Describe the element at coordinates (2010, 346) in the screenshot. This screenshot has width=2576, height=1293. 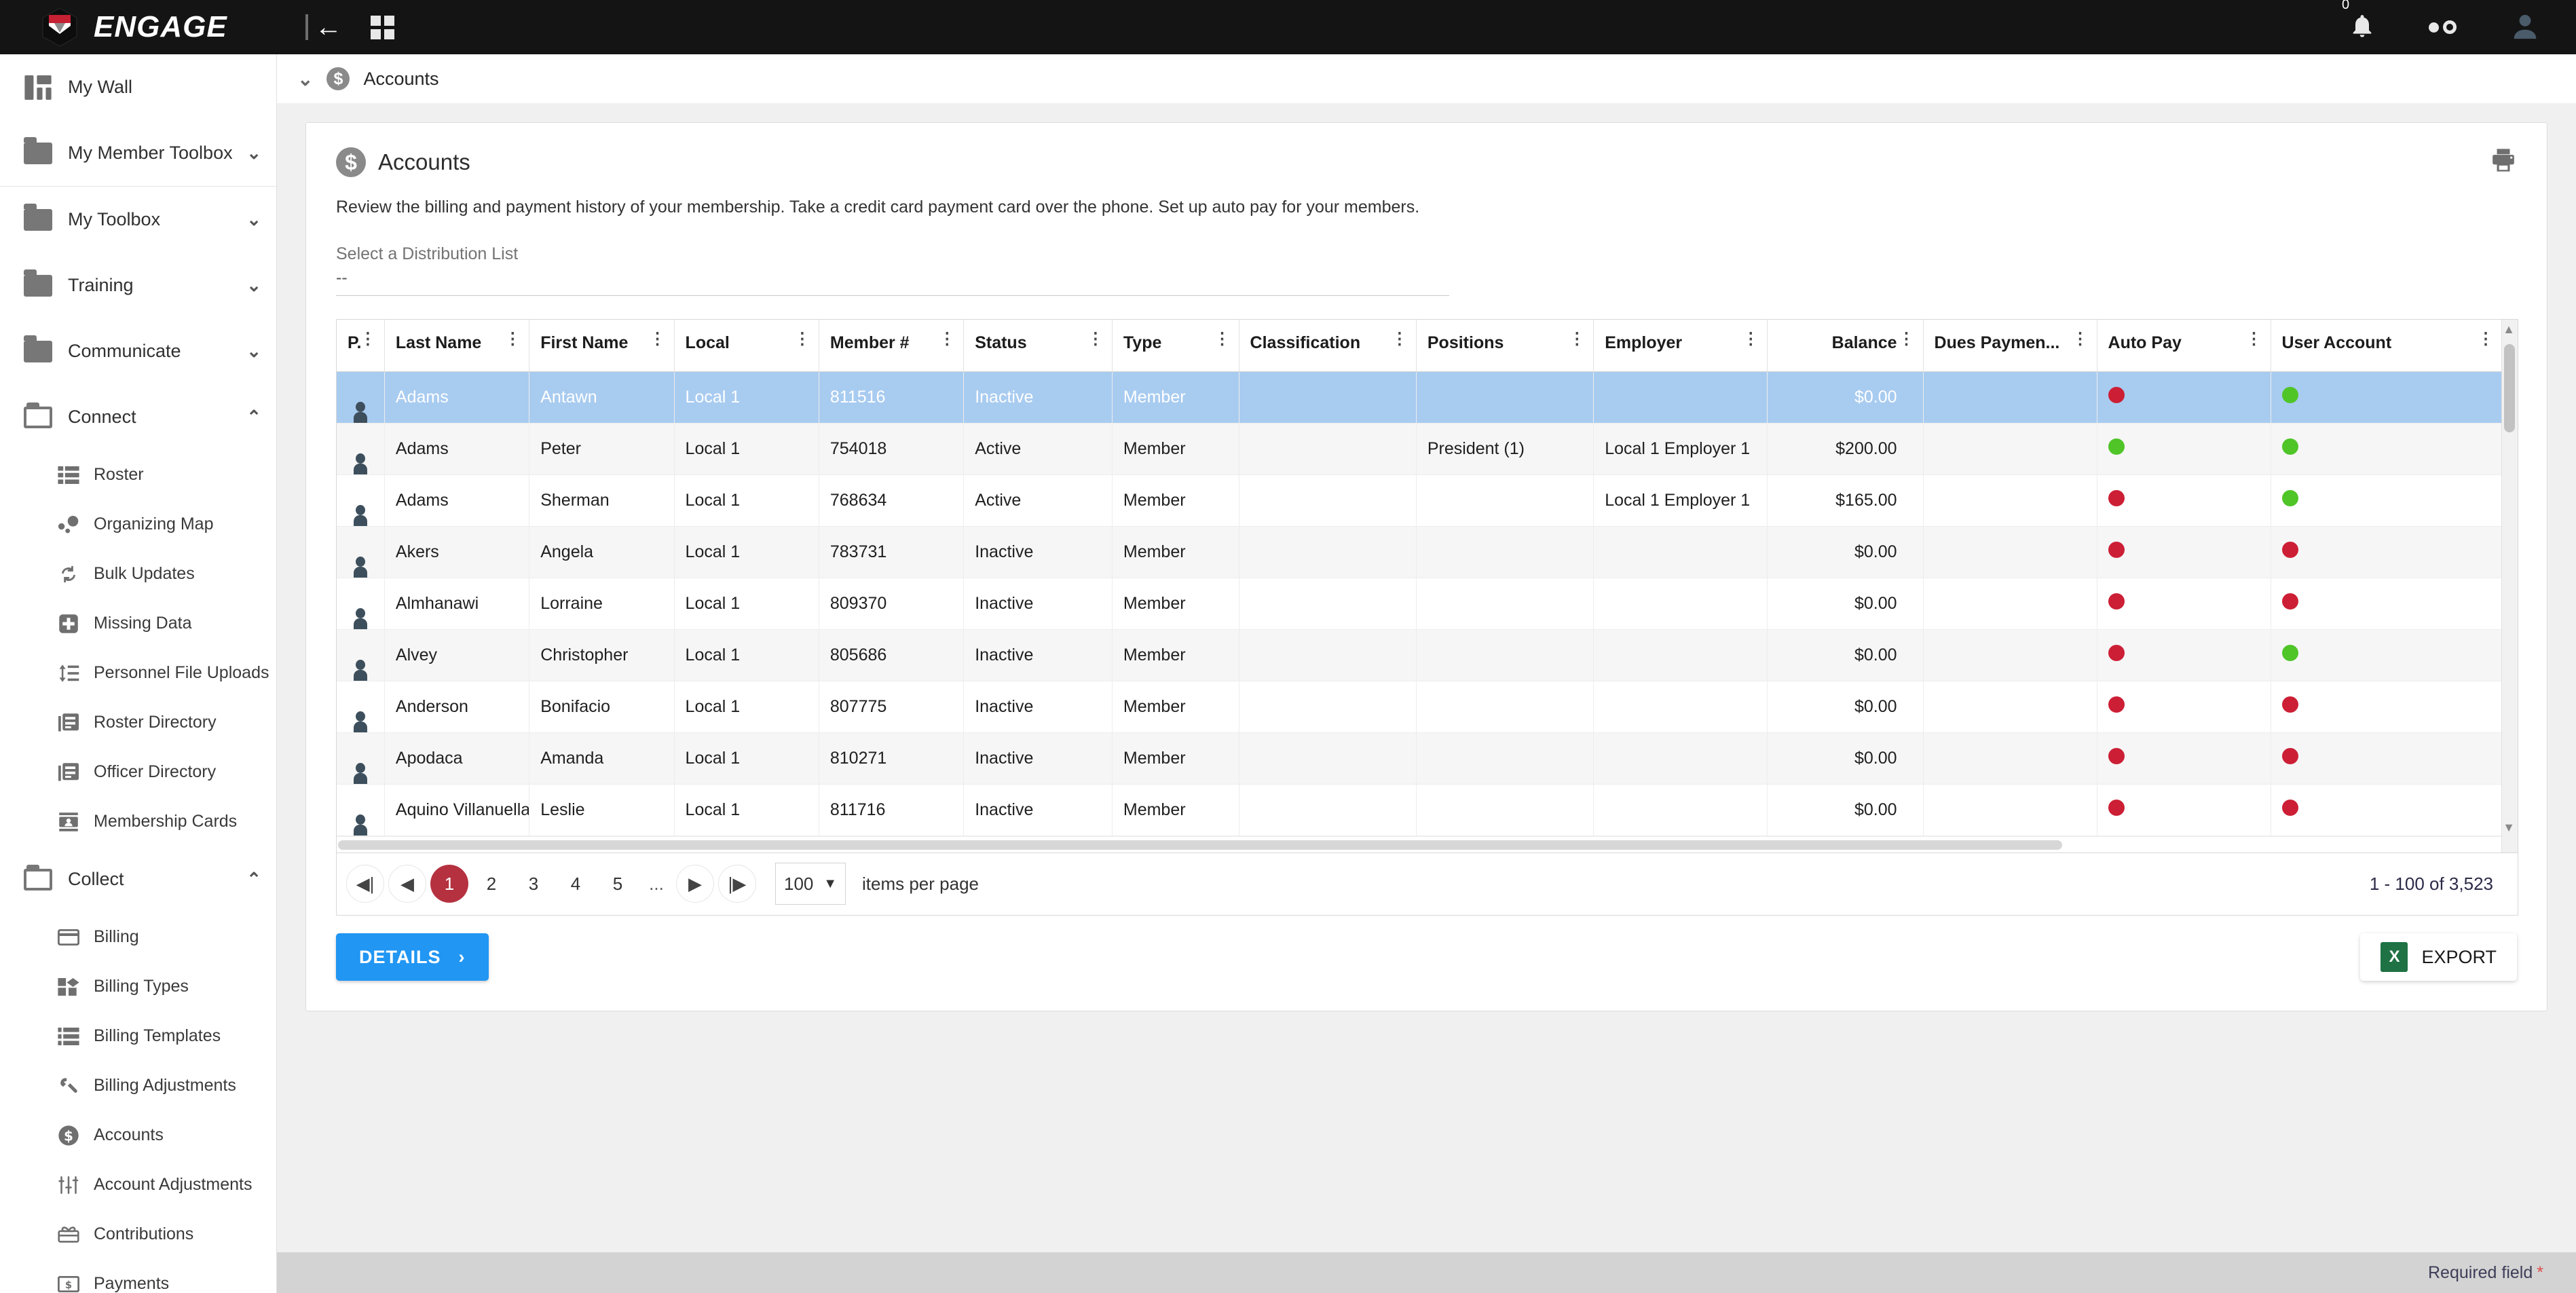
I see `col-header-dues-payment: Dues Paymen... ⋮` at that location.